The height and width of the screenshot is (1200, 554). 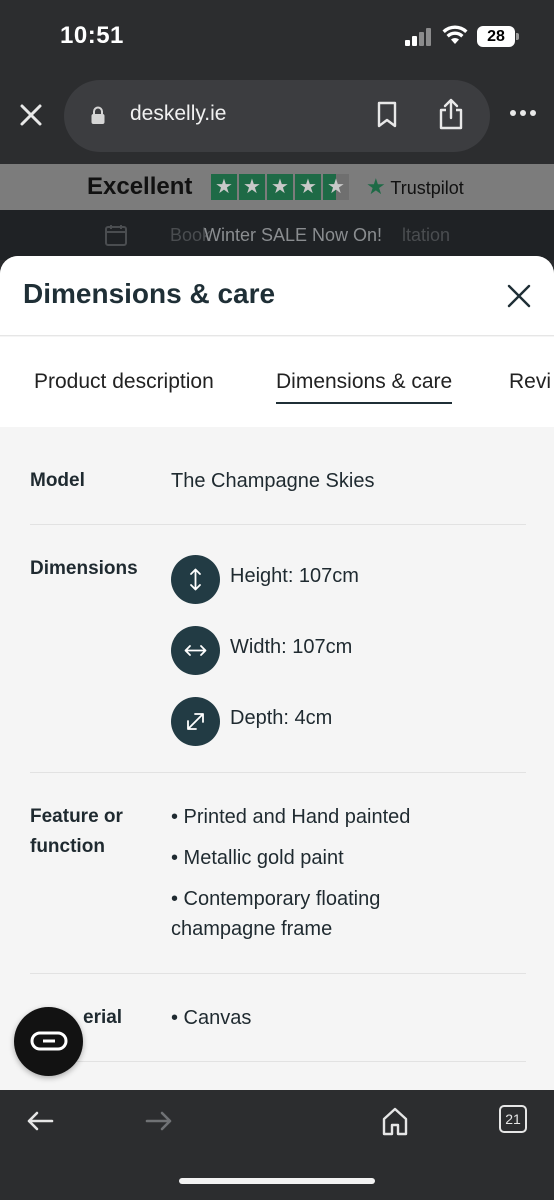 I want to click on chat-link-icon, so click(x=49, y=1041).